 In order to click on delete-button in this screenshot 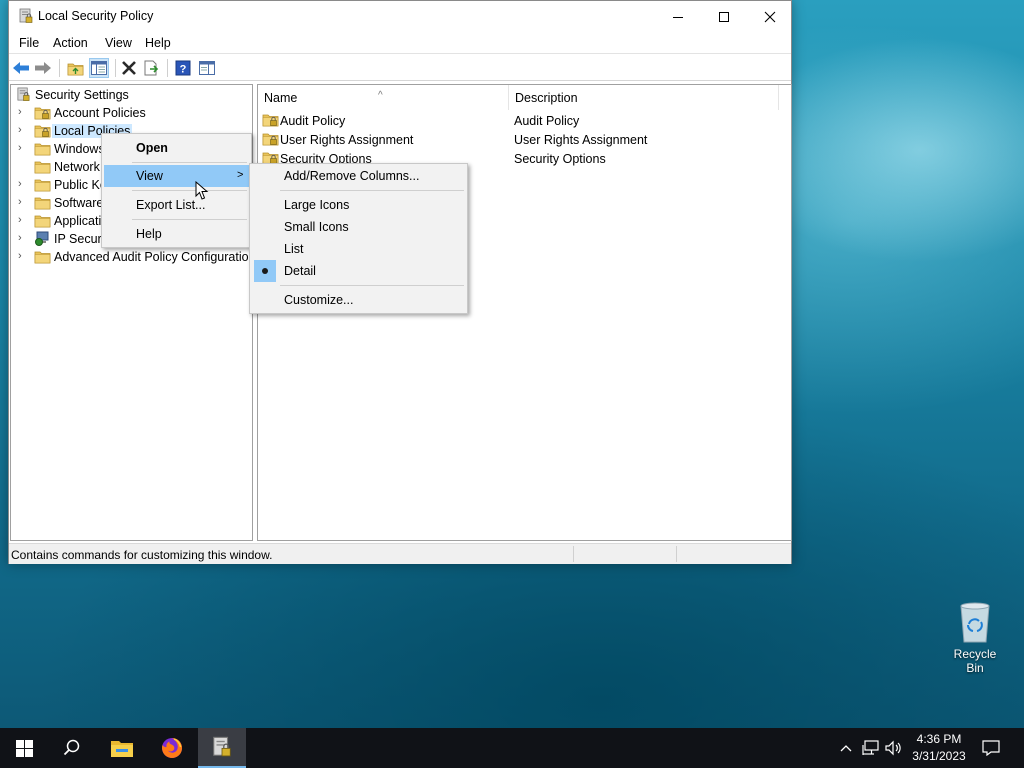, I will do `click(129, 68)`.